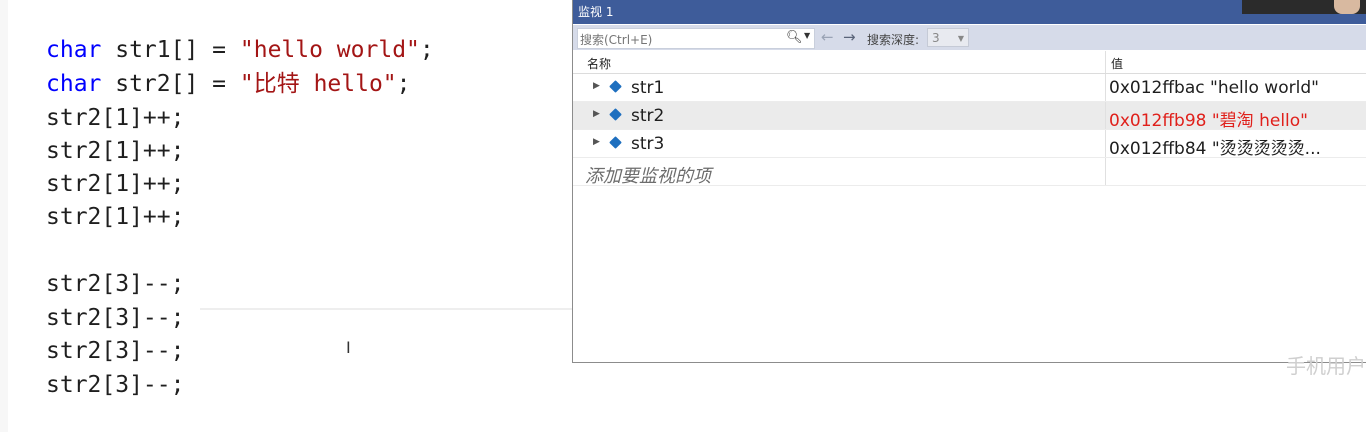 This screenshot has height=432, width=1366. I want to click on search-box: 🔍︎ ▼, so click(696, 38).